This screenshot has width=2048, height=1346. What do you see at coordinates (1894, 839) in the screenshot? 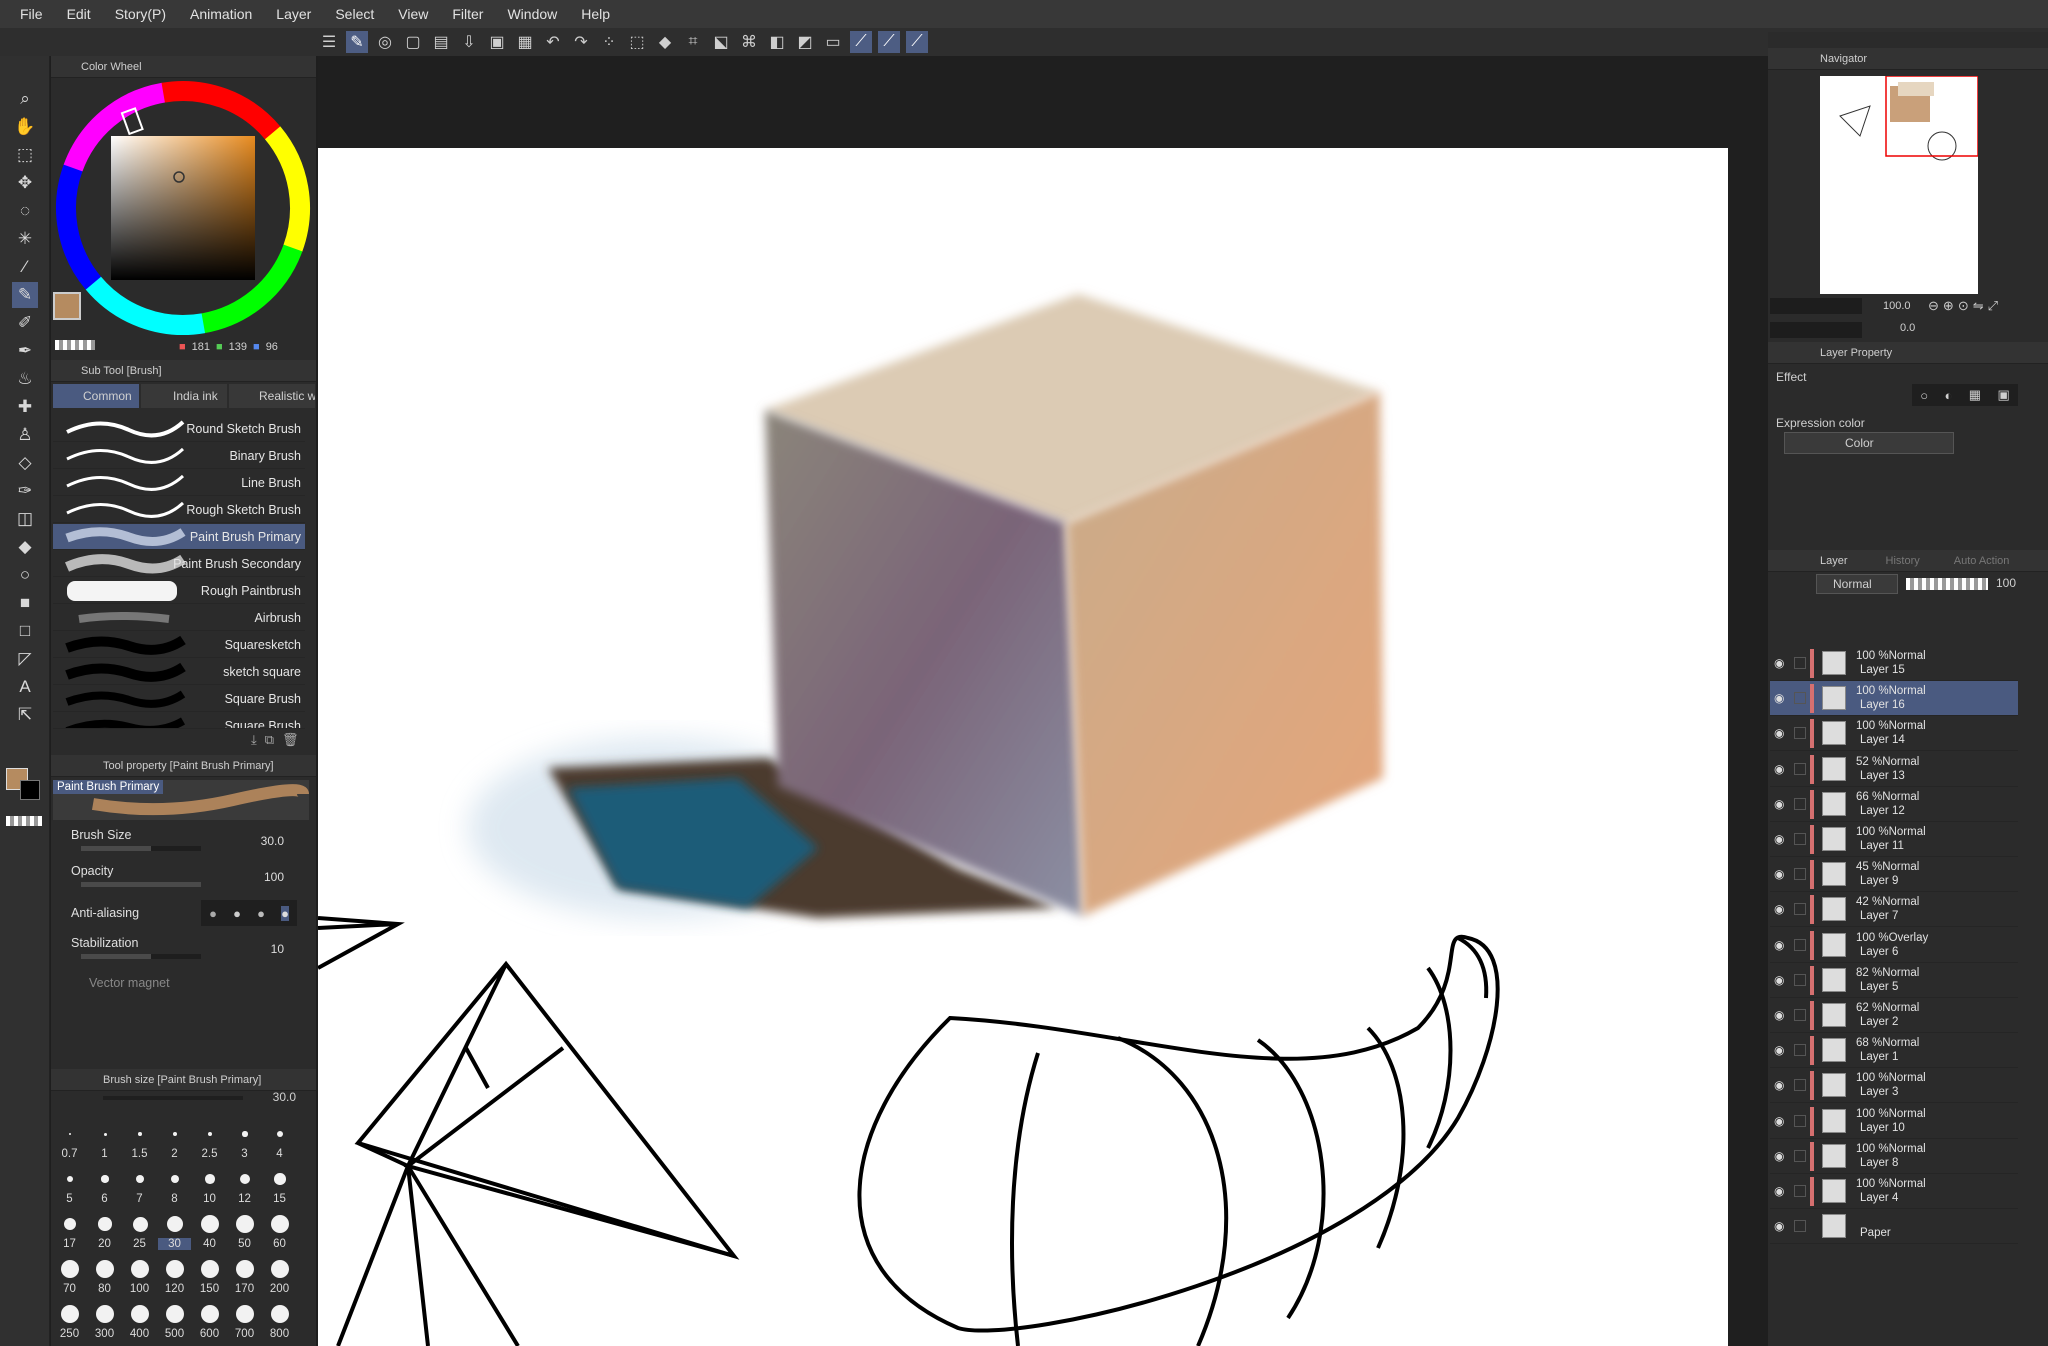
I see `layer-row: ◉ 100 %Normal Layer 11` at bounding box center [1894, 839].